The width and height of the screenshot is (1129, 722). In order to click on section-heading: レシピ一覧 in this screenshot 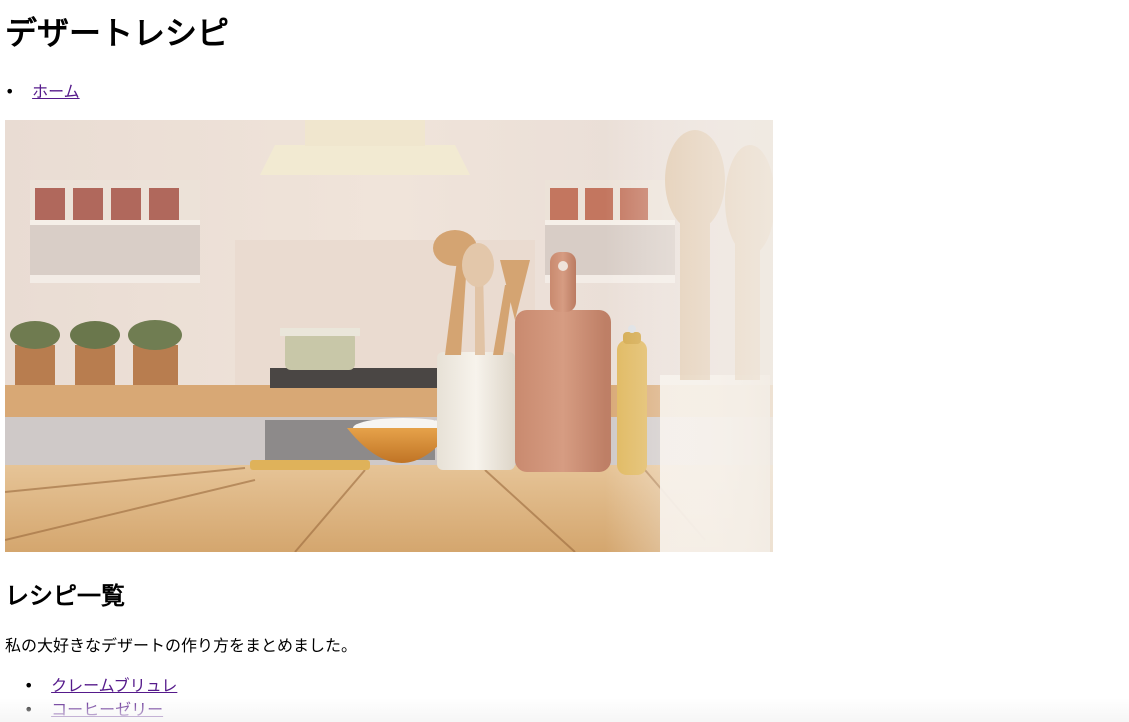, I will do `click(65, 596)`.